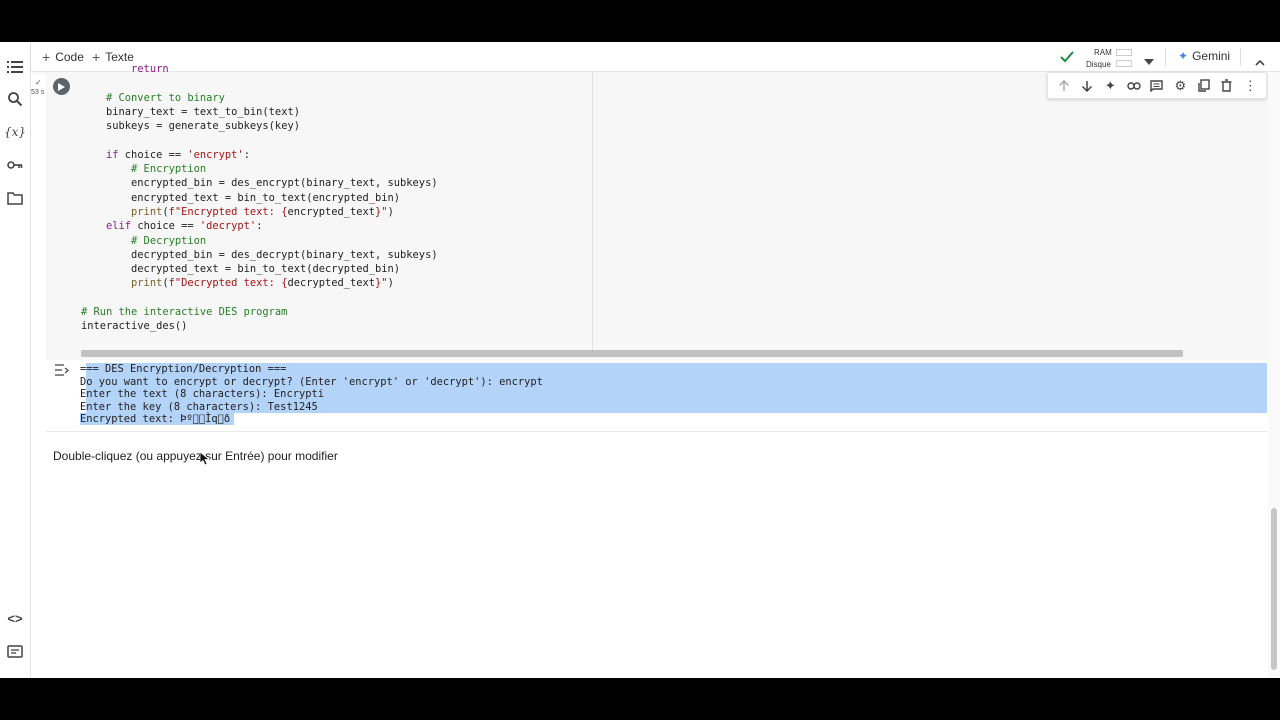  Describe the element at coordinates (134, 326) in the screenshot. I see `code-token: interactive_des()` at that location.